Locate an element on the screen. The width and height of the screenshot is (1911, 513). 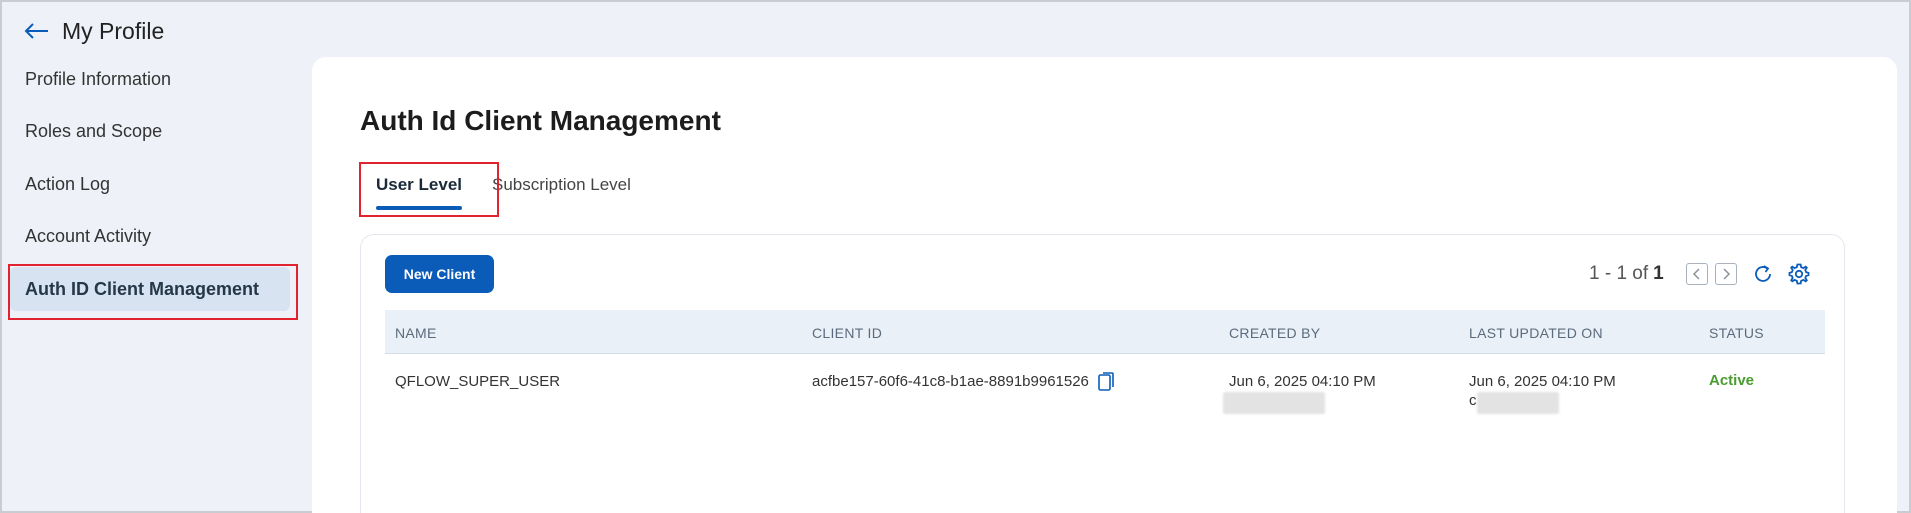
column-header-last-updated-on: LAST UPDATED ON is located at coordinates (1536, 333).